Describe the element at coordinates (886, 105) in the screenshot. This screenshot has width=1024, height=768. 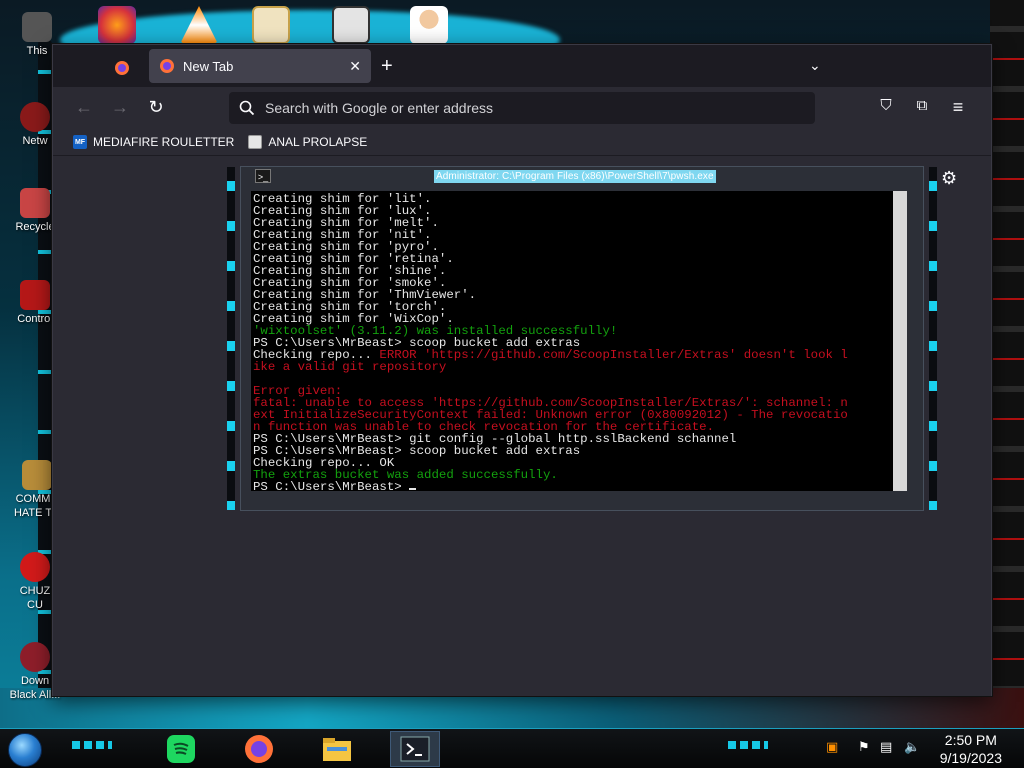
I see `pocket-icon: ⛉` at that location.